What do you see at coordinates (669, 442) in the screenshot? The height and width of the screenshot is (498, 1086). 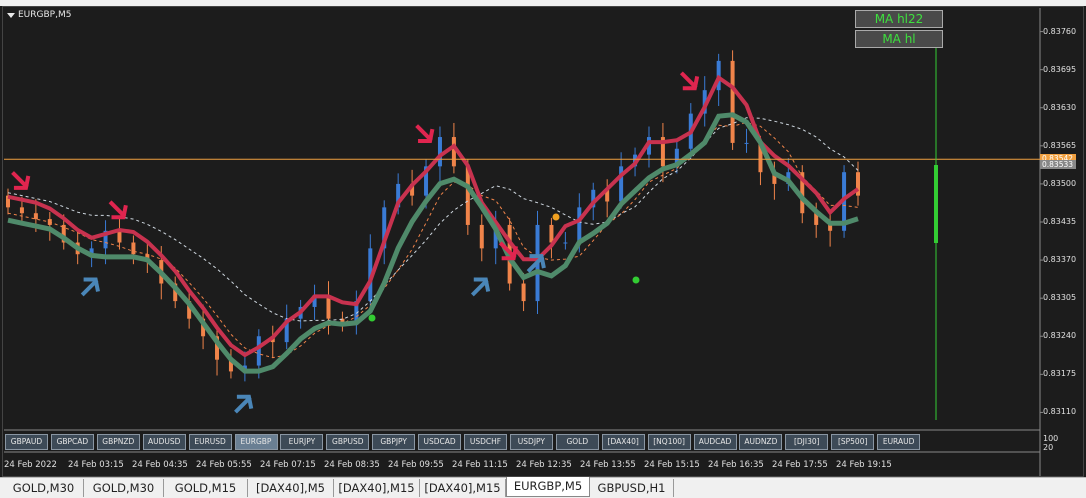 I see `symbol-button-nq100: [NQ100]` at bounding box center [669, 442].